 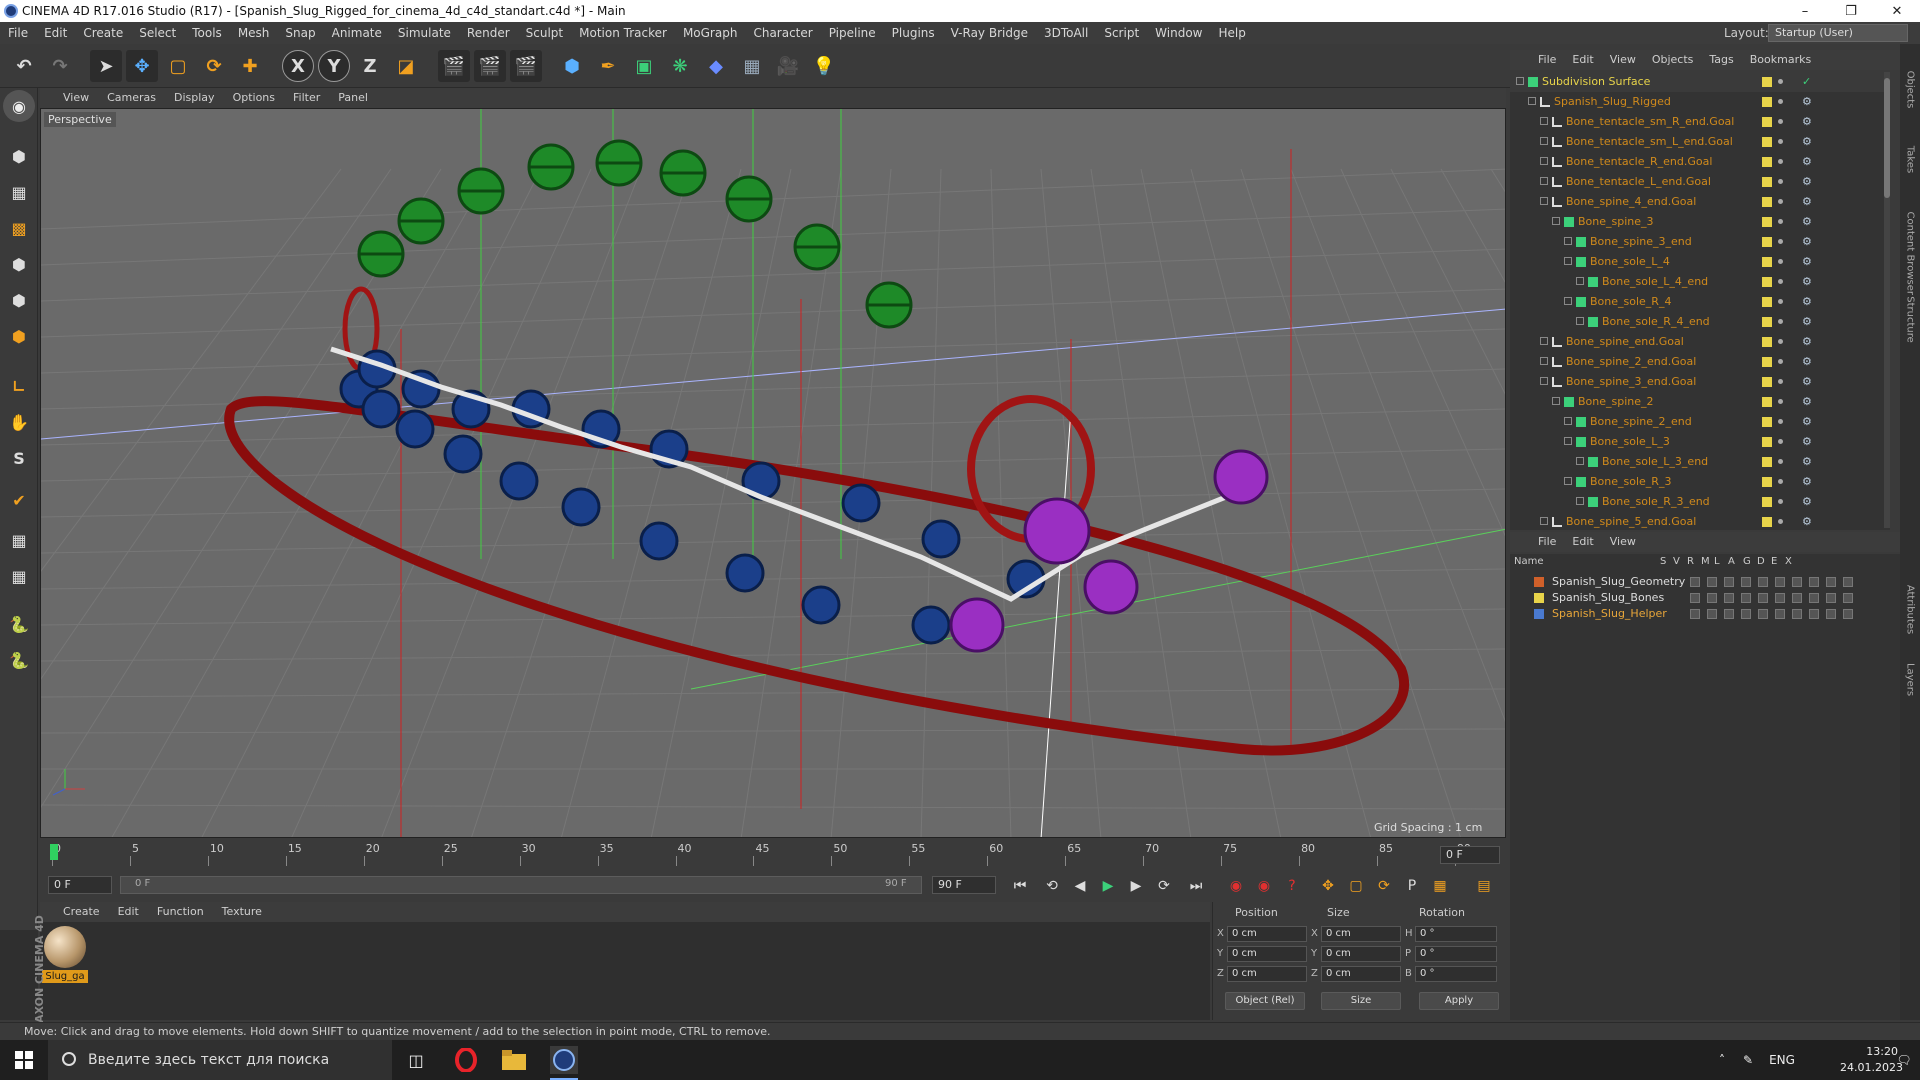 I want to click on render-picture-viewer-icon: 🎬, so click(x=490, y=66).